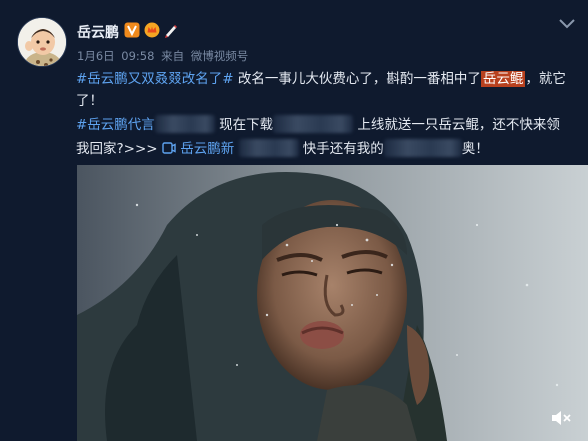 Image resolution: width=588 pixels, height=441 pixels. Describe the element at coordinates (246, 125) in the screenshot. I see `text-segment: 现在下载` at that location.